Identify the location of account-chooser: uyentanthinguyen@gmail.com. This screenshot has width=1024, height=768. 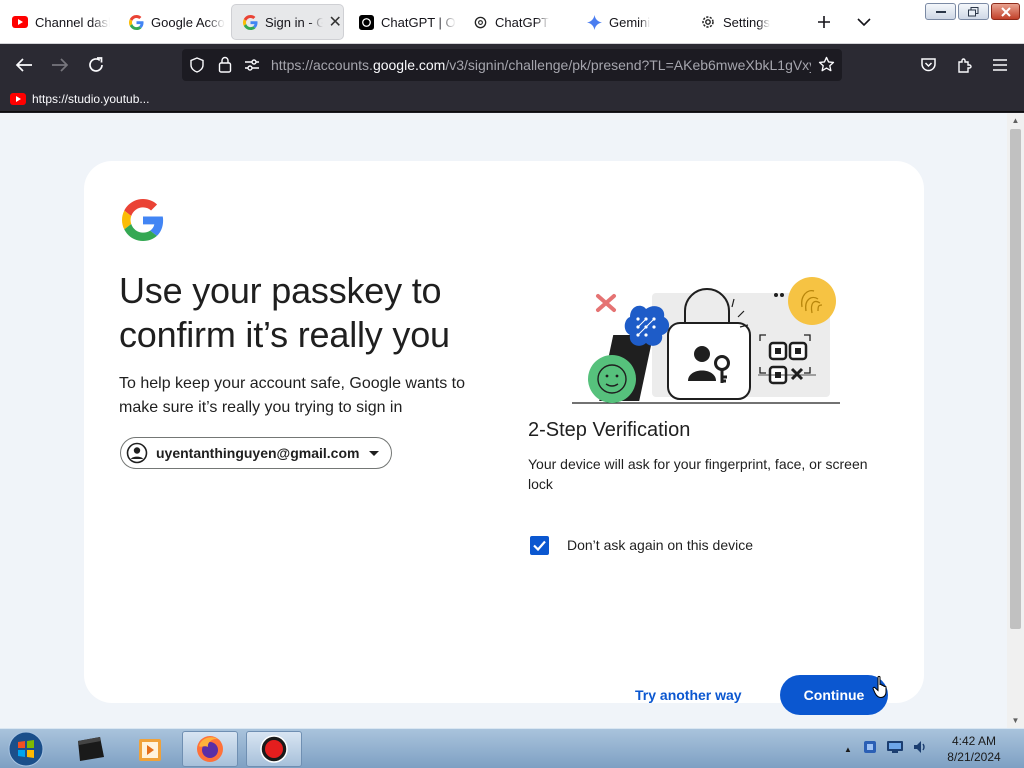
(256, 453).